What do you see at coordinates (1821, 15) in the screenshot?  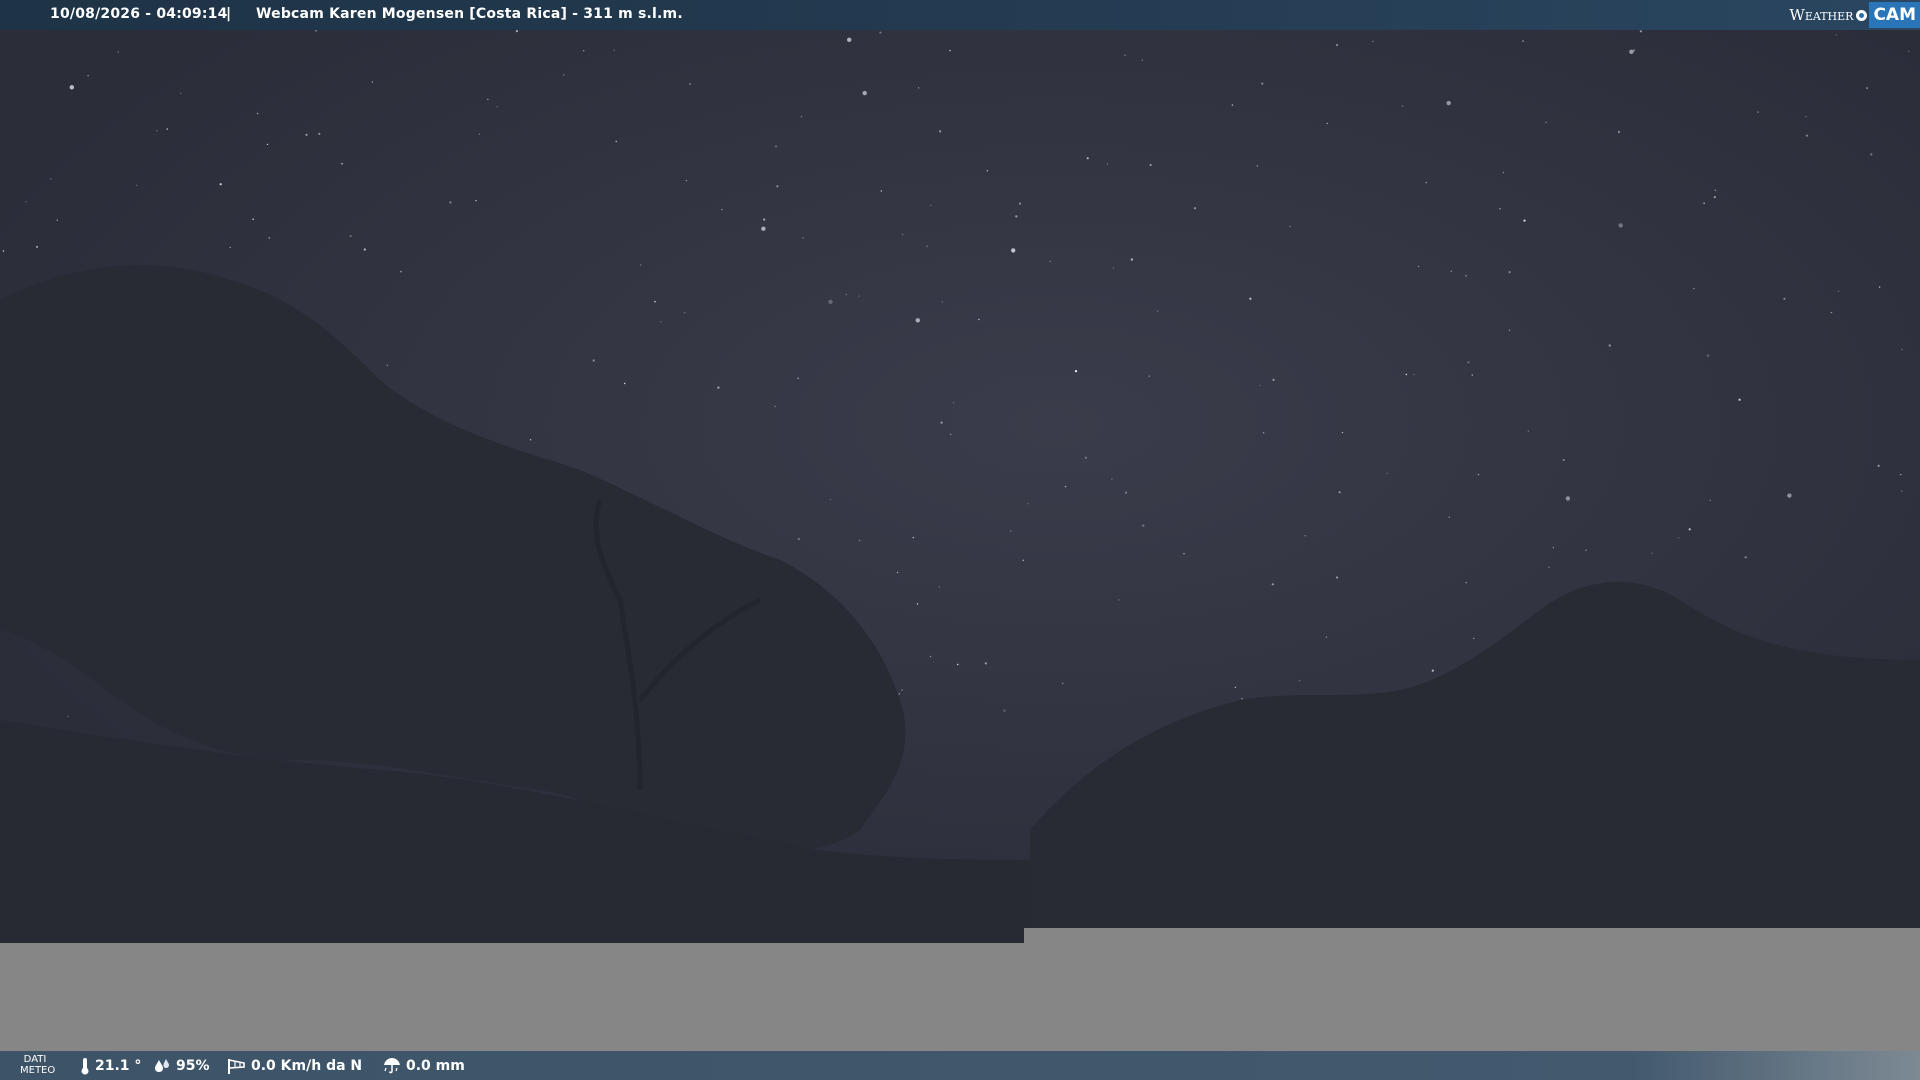 I see `logo-weather-text: Weather` at bounding box center [1821, 15].